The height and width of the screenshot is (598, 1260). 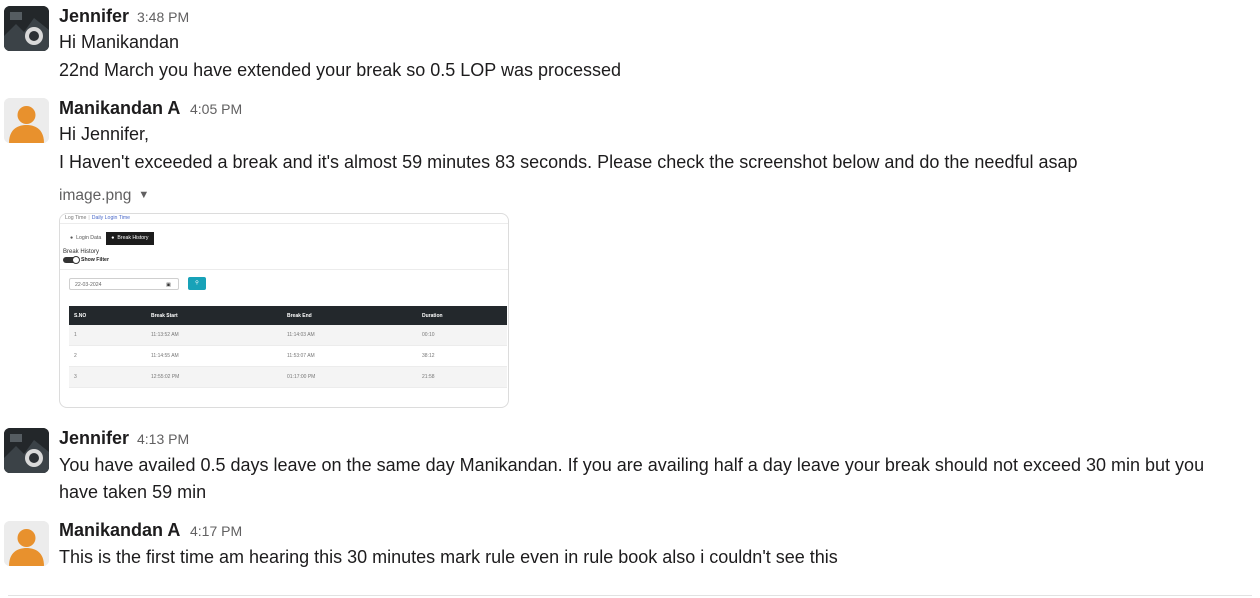 What do you see at coordinates (349, 377) in the screenshot?
I see `table-cell: 01:17:00 PM` at bounding box center [349, 377].